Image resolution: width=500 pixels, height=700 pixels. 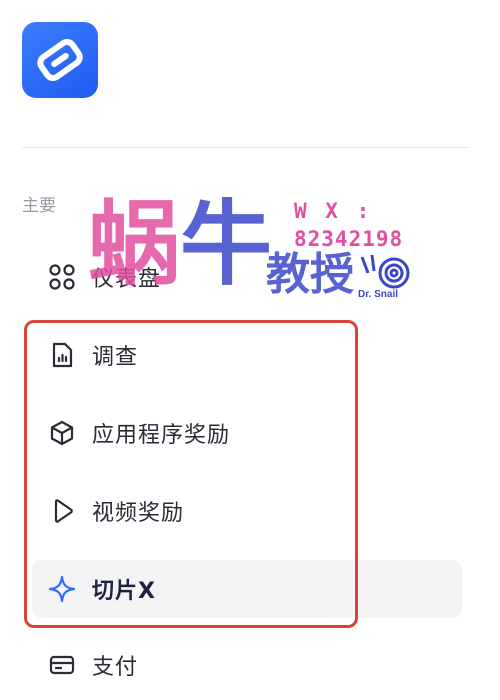 I want to click on cube-icon, so click(x=62, y=433).